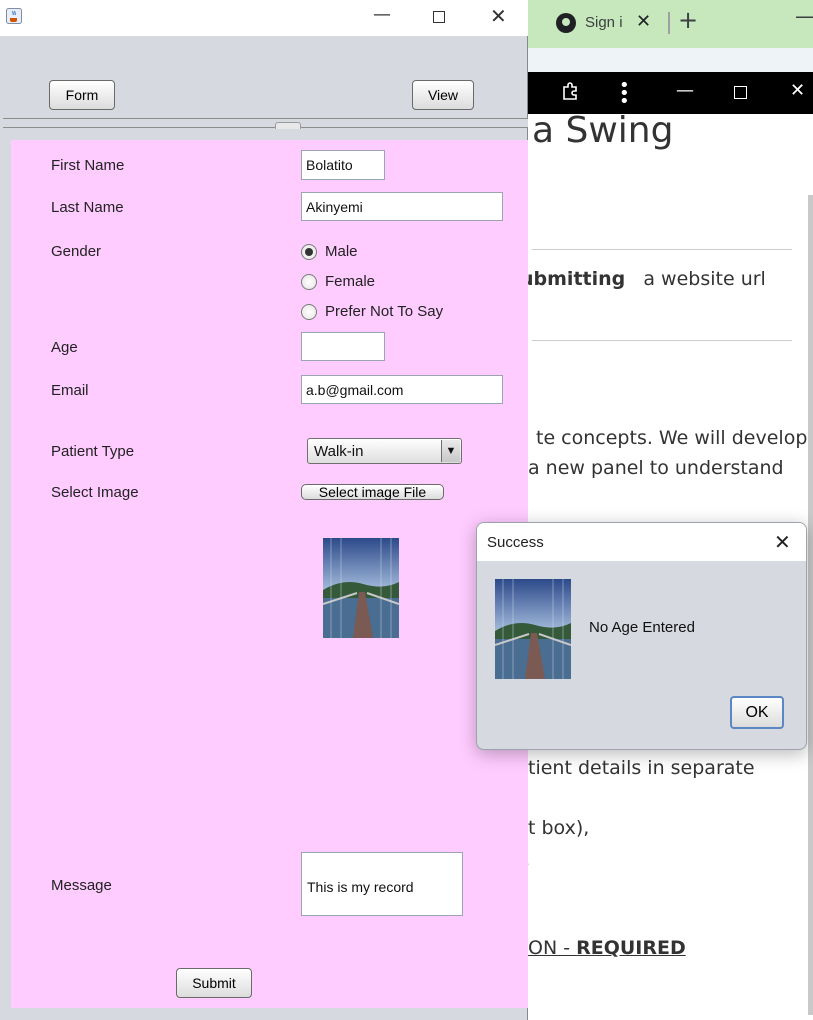 The height and width of the screenshot is (1020, 813). I want to click on tab-separator, so click(669, 23).